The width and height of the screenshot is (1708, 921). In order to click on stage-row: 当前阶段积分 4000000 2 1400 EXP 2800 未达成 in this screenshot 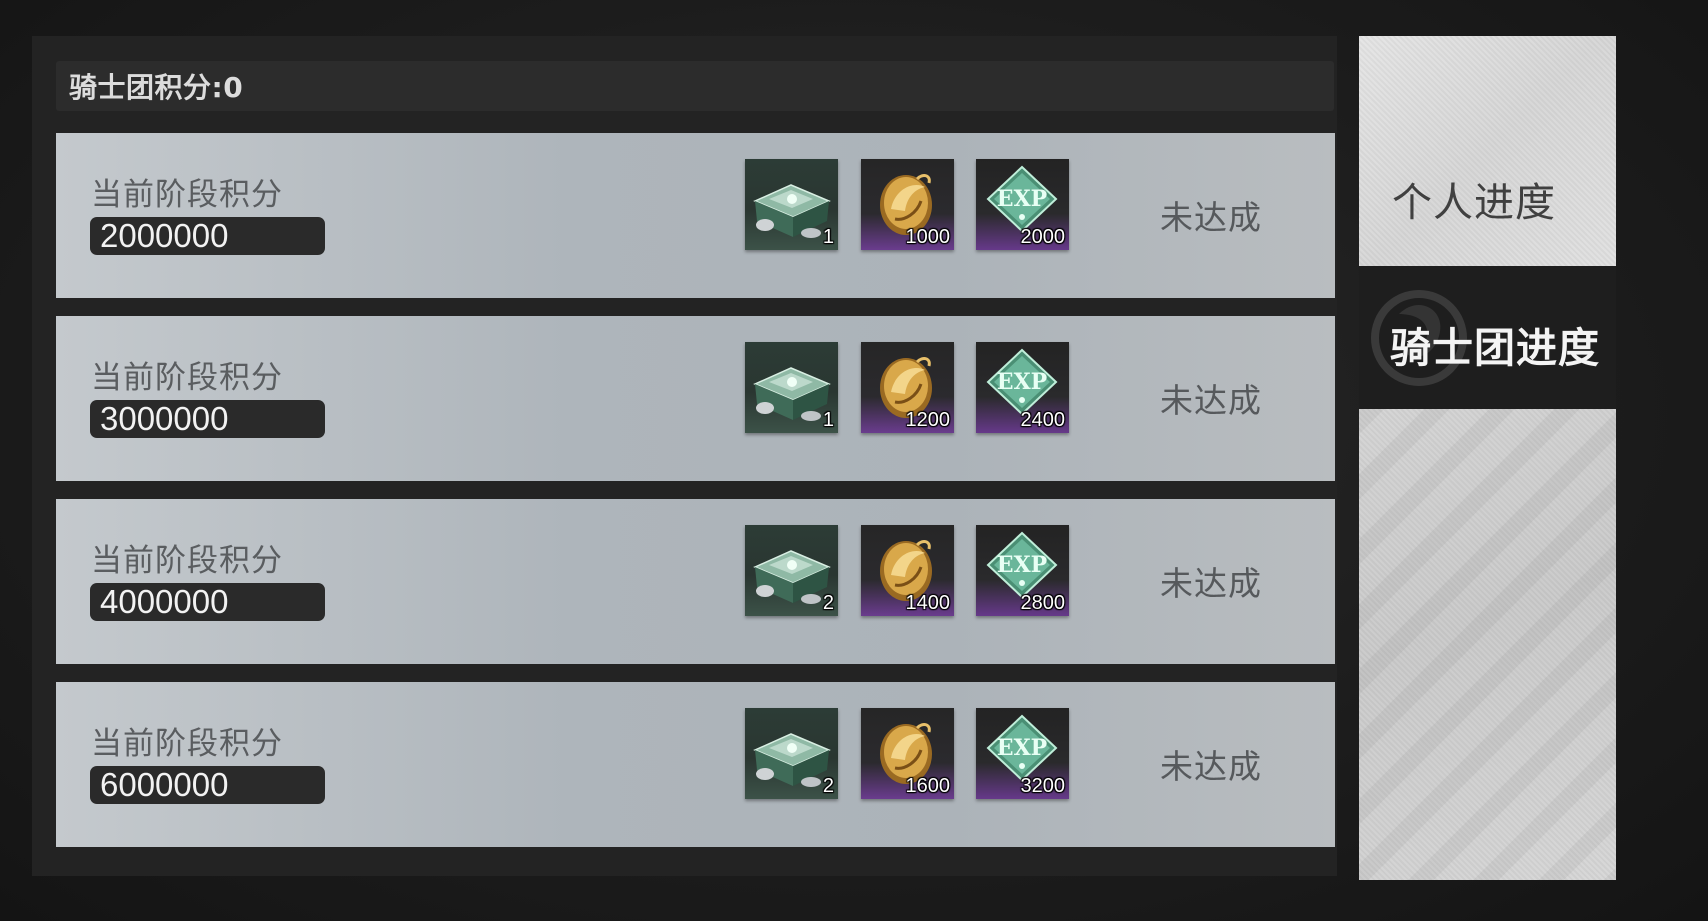, I will do `click(695, 581)`.